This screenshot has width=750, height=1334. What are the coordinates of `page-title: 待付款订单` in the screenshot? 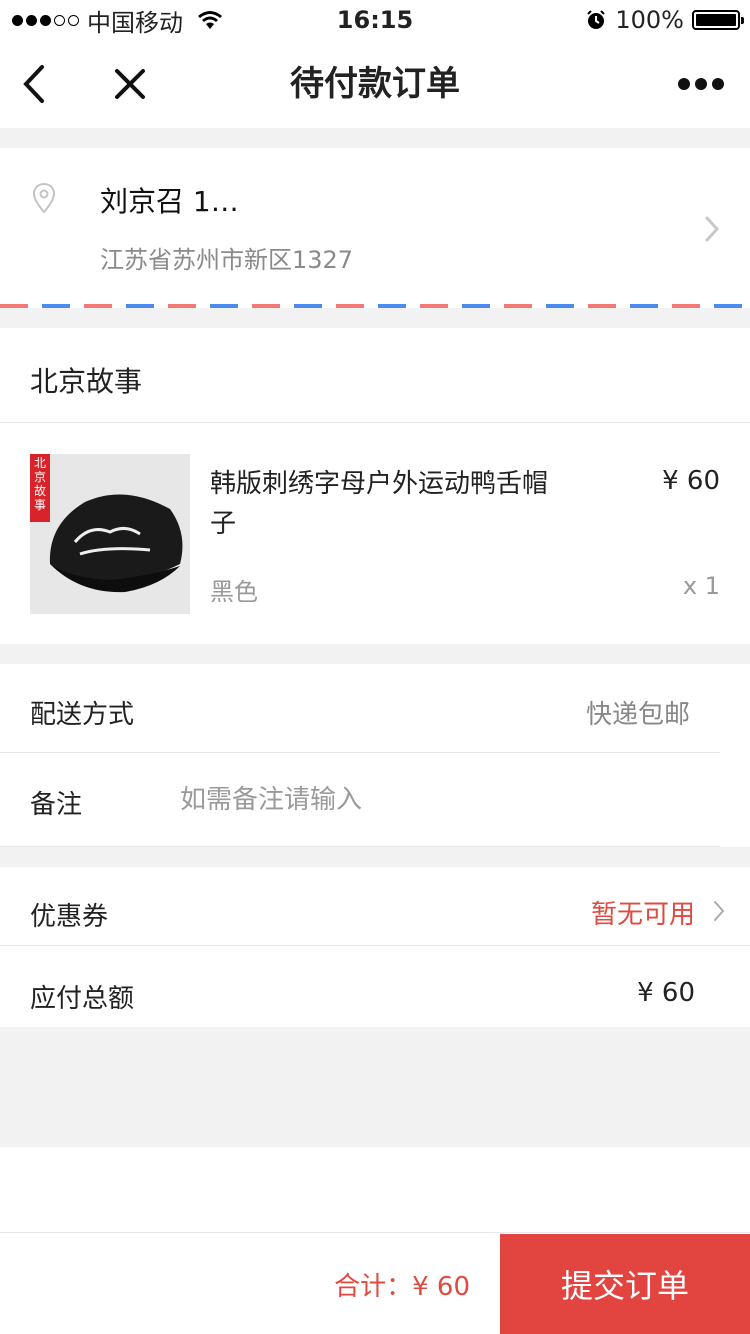 It's located at (375, 84).